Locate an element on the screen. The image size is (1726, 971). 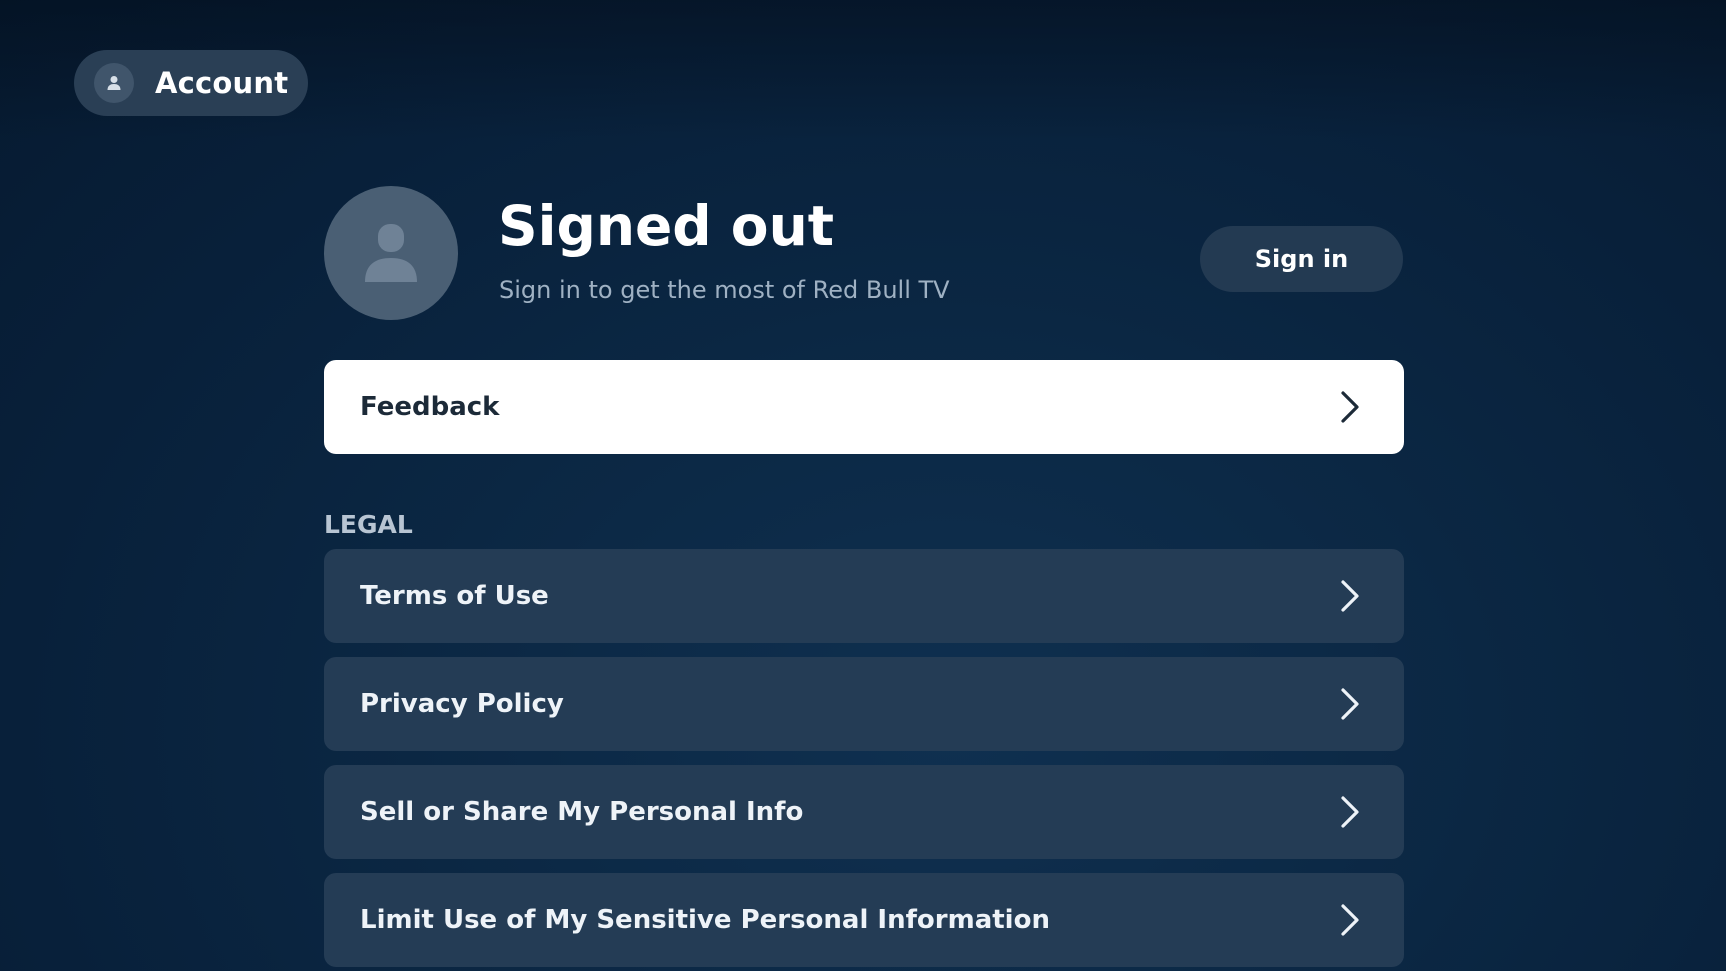
signed-out-title: Signed out is located at coordinates (666, 226).